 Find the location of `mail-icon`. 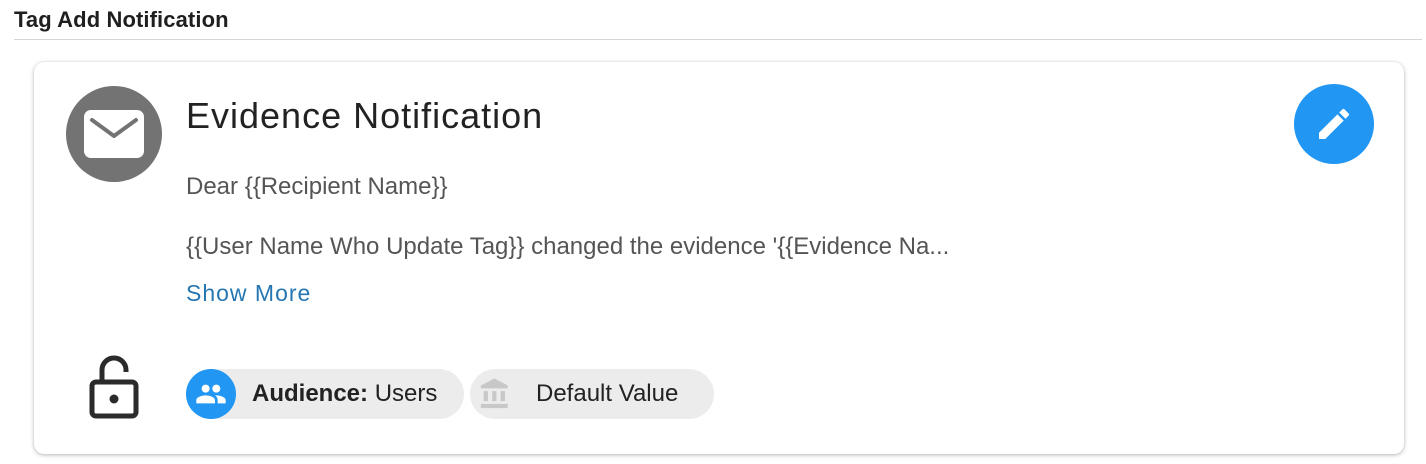

mail-icon is located at coordinates (114, 134).